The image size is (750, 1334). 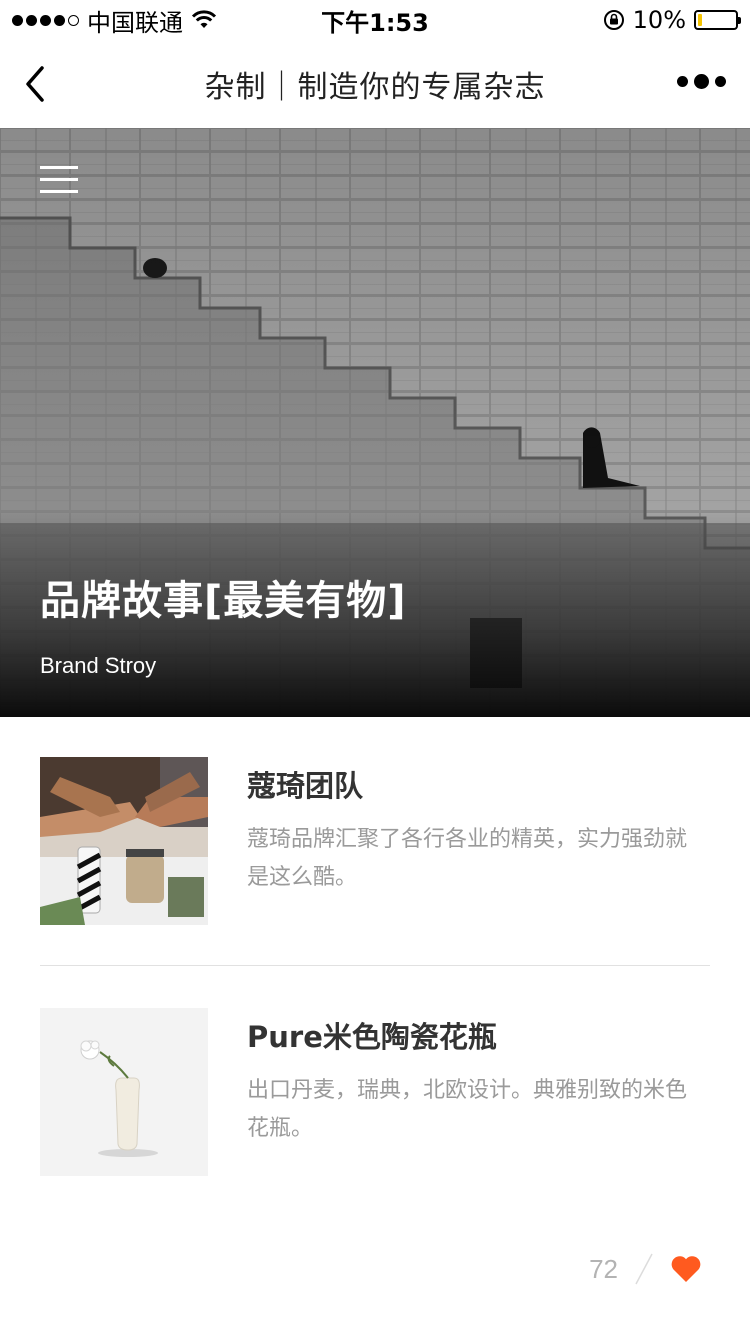 I want to click on page-title: 杂制｜制造你的专属杂志, so click(x=375, y=87).